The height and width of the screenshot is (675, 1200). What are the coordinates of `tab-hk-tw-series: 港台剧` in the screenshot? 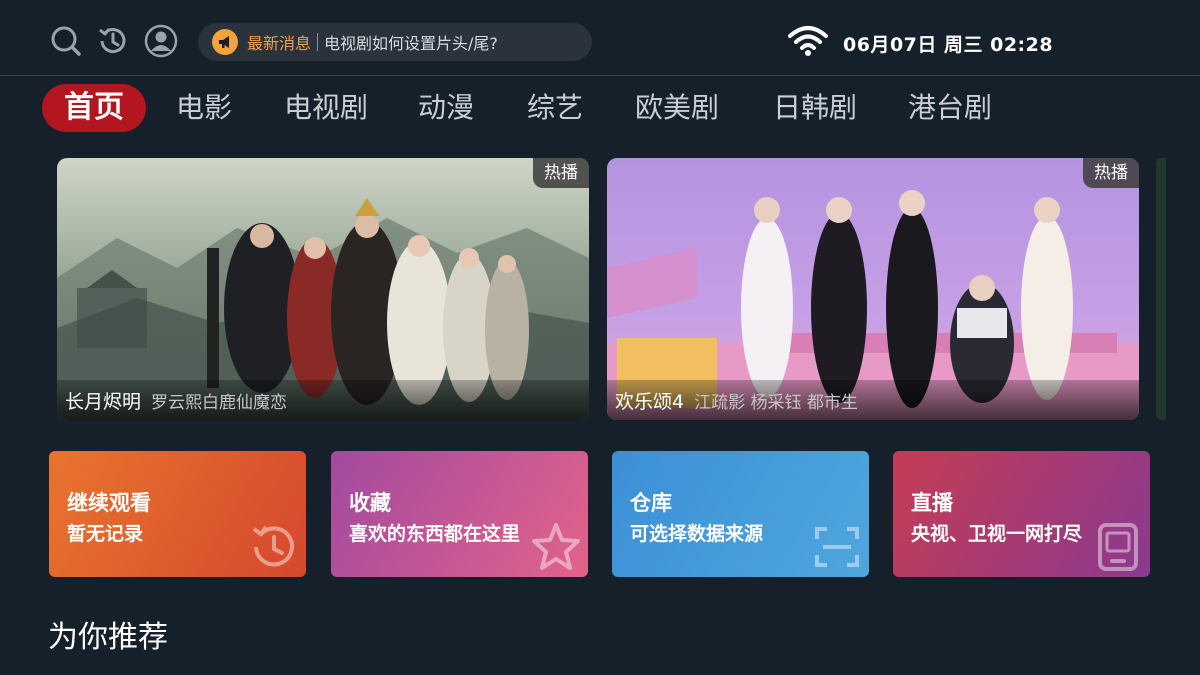 It's located at (950, 108).